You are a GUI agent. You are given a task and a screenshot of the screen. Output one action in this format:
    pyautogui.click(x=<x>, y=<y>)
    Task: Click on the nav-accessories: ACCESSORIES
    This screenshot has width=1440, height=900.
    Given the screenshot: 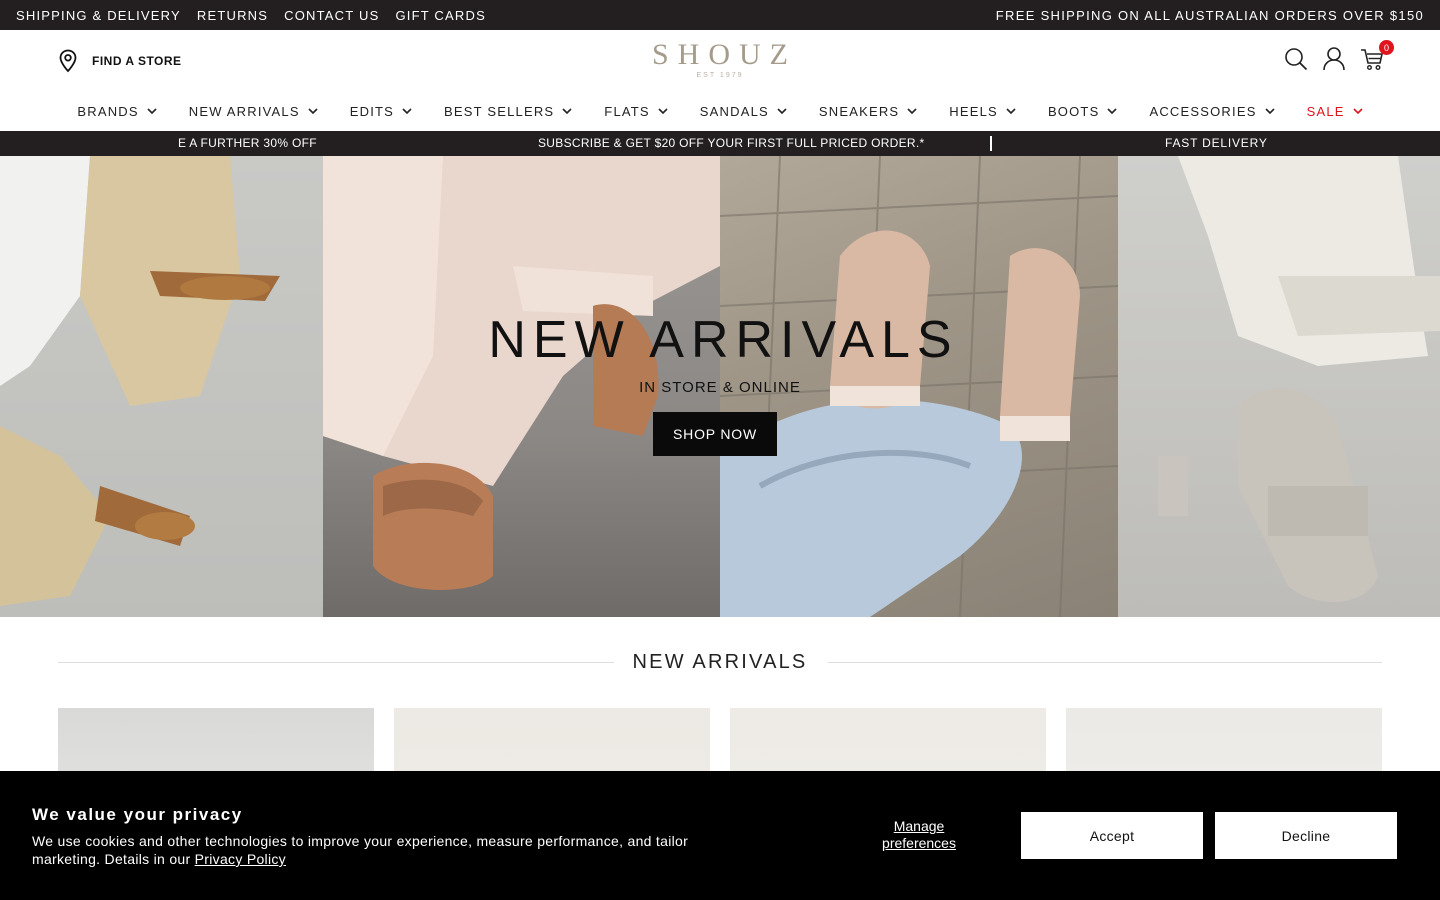 What is the action you would take?
    pyautogui.click(x=1211, y=111)
    